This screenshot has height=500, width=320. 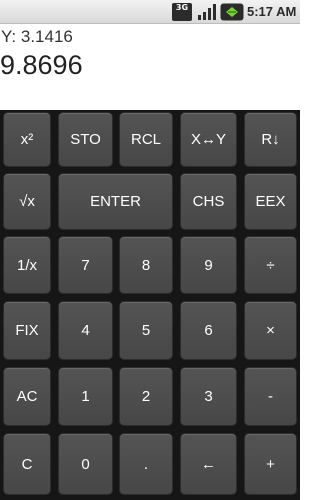 I want to click on digit-8-button: 8, so click(x=146, y=265).